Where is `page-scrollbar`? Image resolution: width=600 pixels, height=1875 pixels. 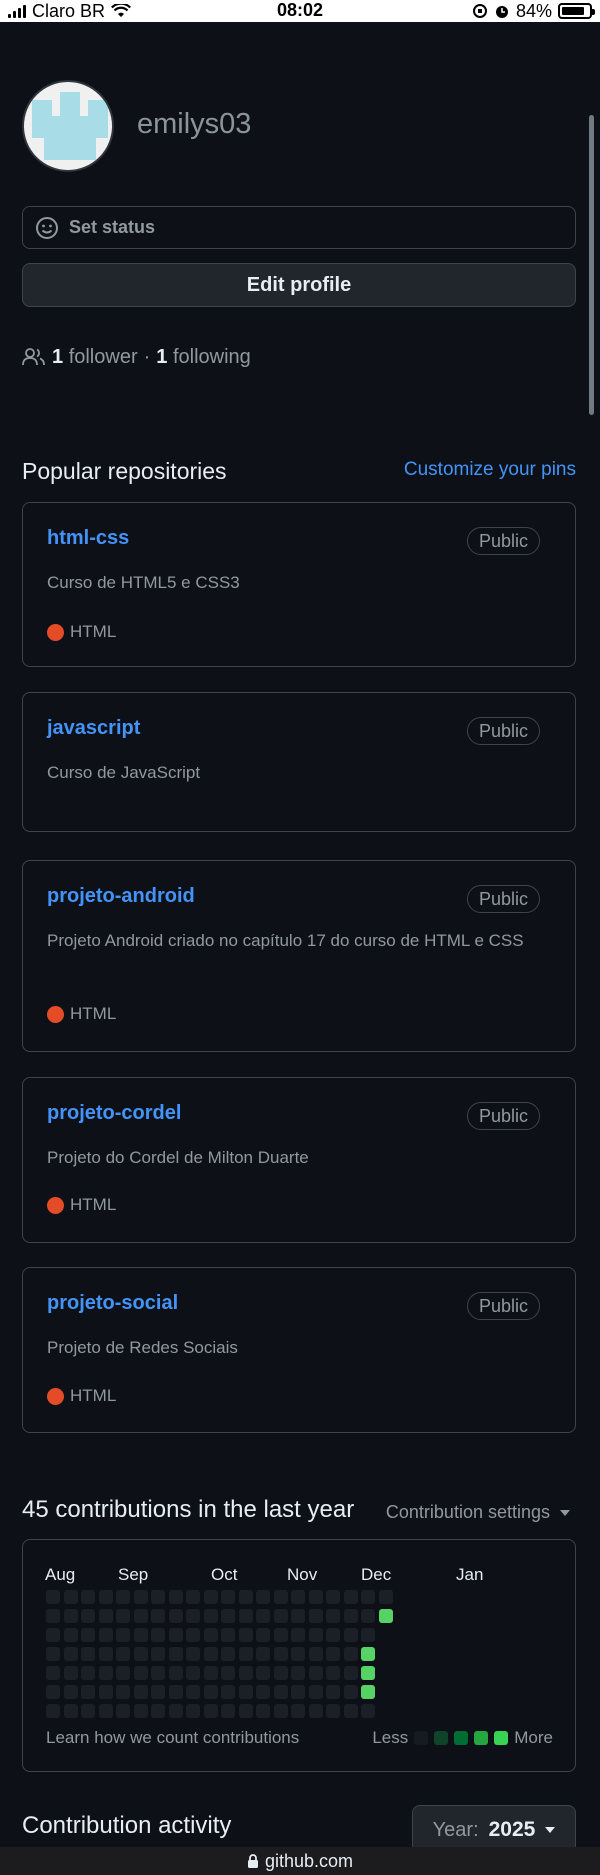 page-scrollbar is located at coordinates (591, 265).